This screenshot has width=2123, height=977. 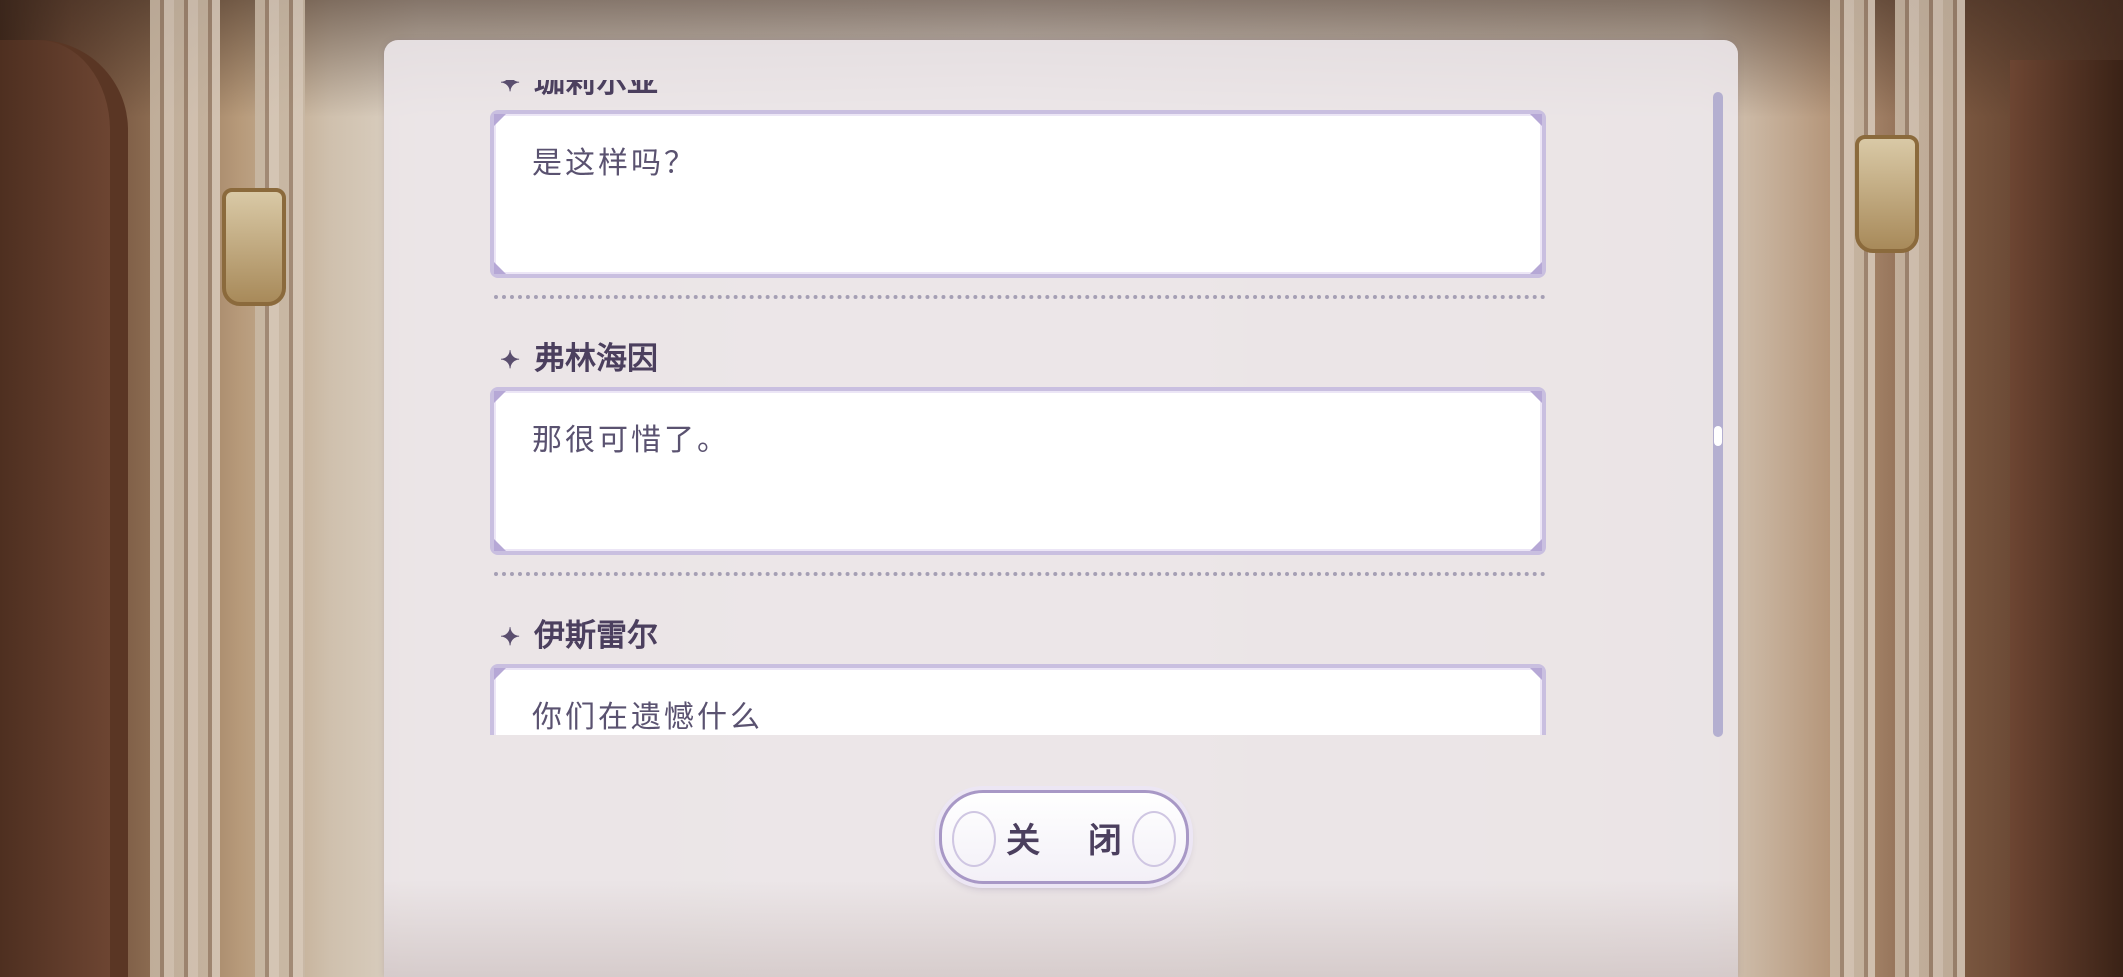 I want to click on button-ornament-left, so click(x=974, y=839).